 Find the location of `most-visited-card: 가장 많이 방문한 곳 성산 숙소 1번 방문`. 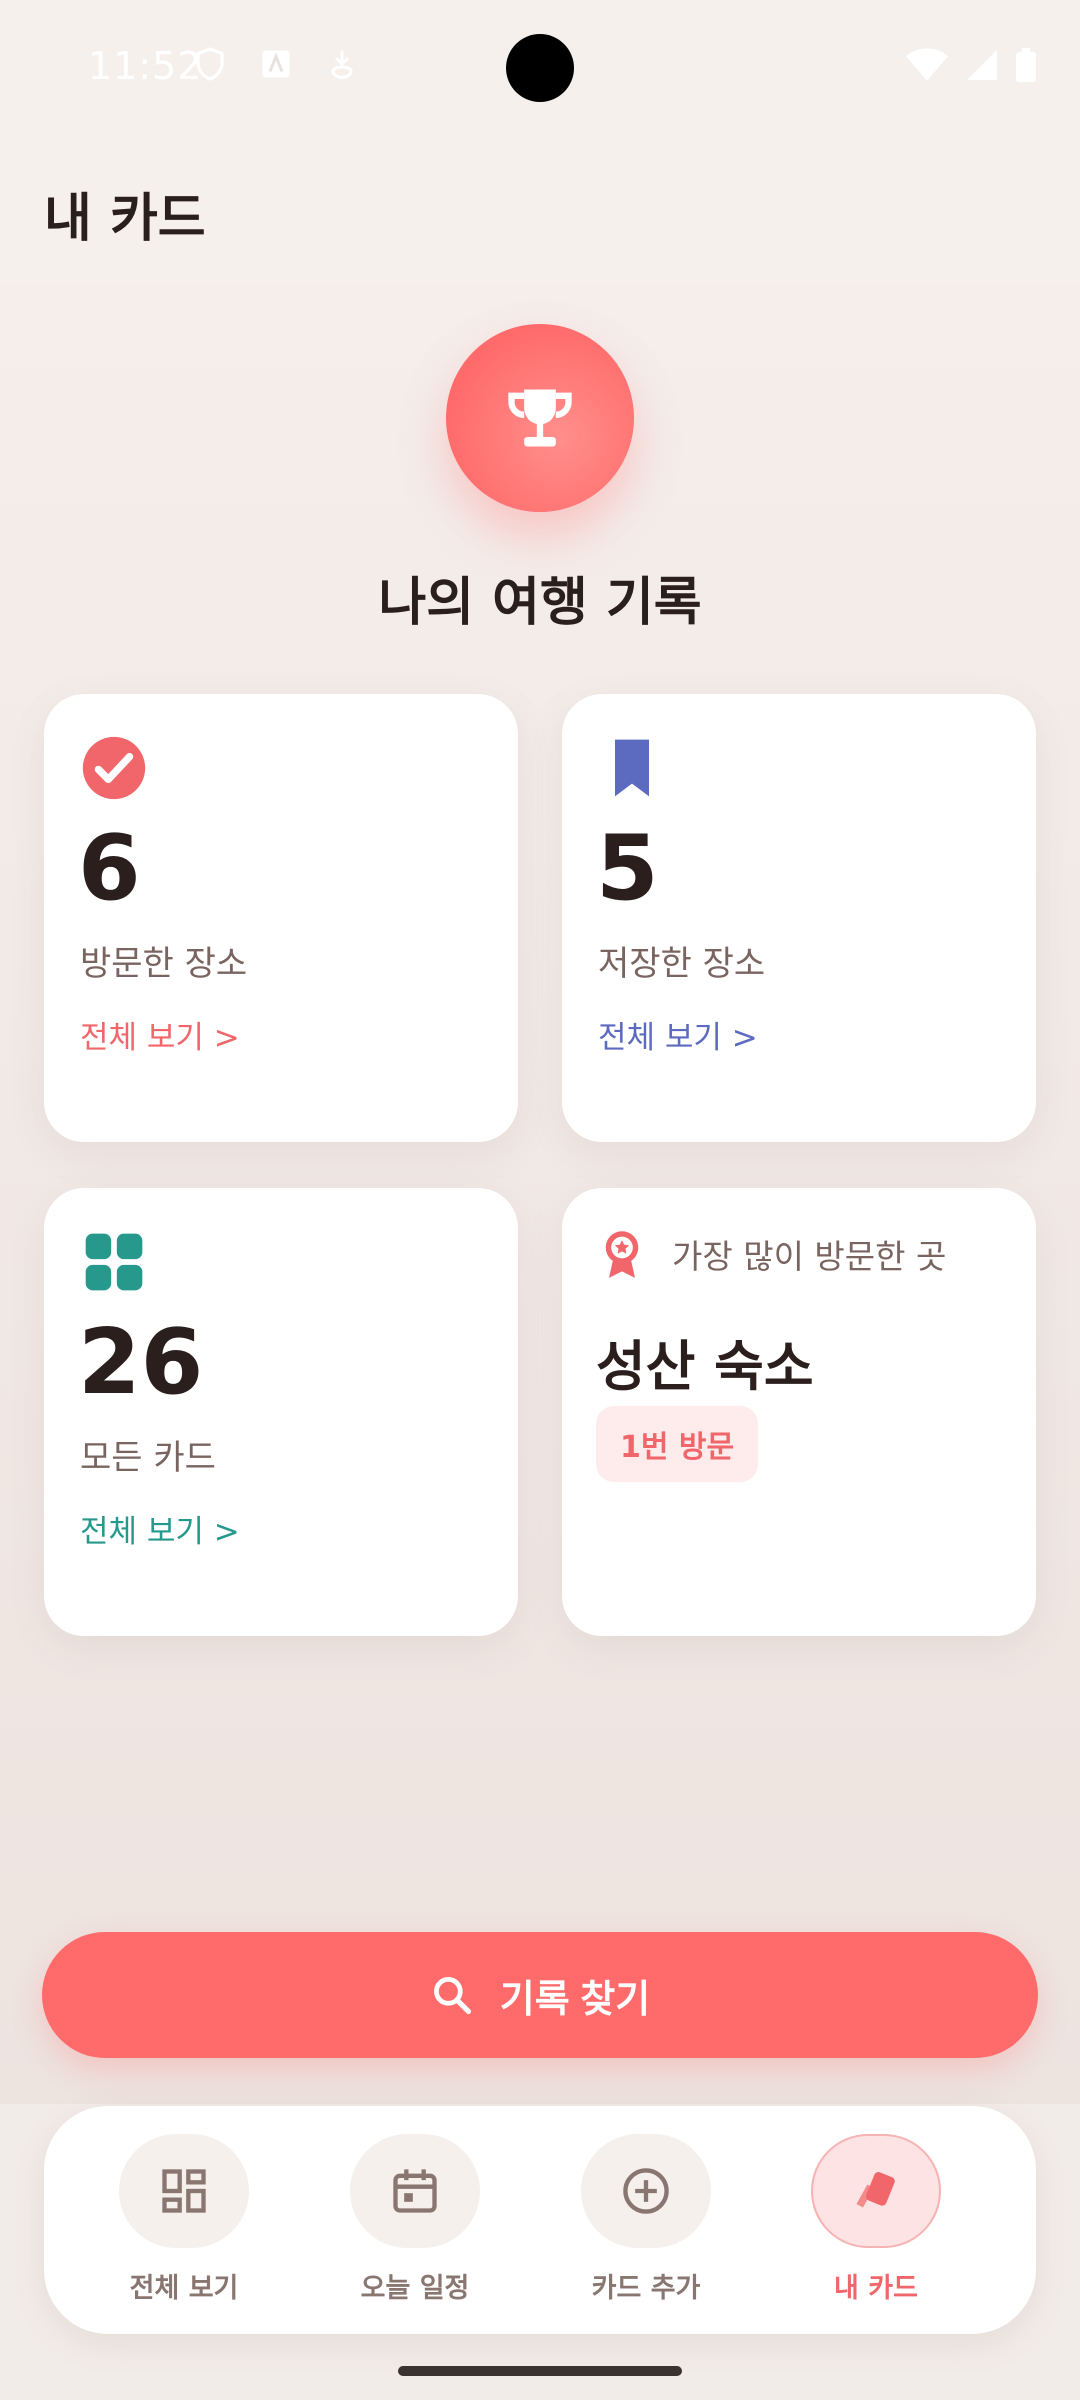

most-visited-card: 가장 많이 방문한 곳 성산 숙소 1번 방문 is located at coordinates (799, 1412).